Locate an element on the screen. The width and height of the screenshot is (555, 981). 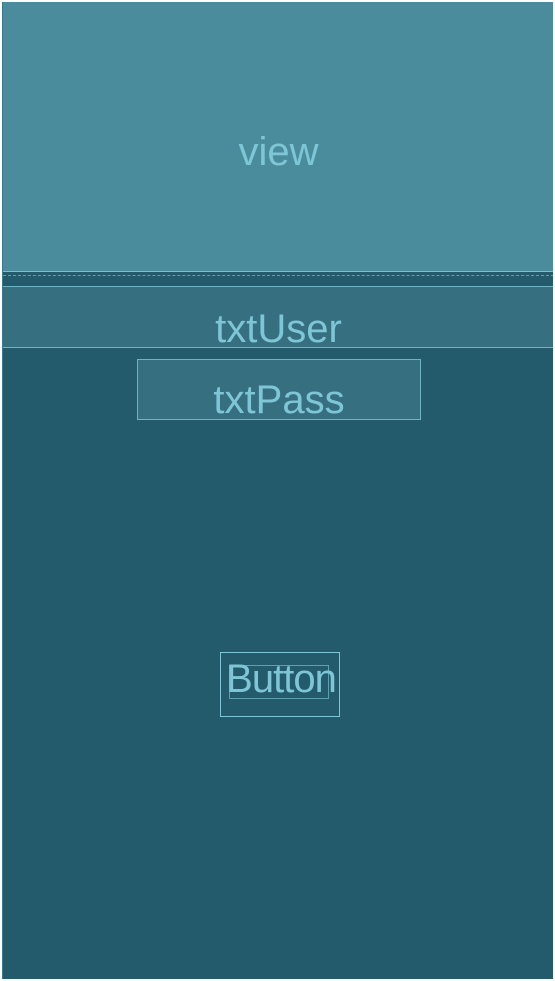
txt-pass-field: txtPass is located at coordinates (279, 390).